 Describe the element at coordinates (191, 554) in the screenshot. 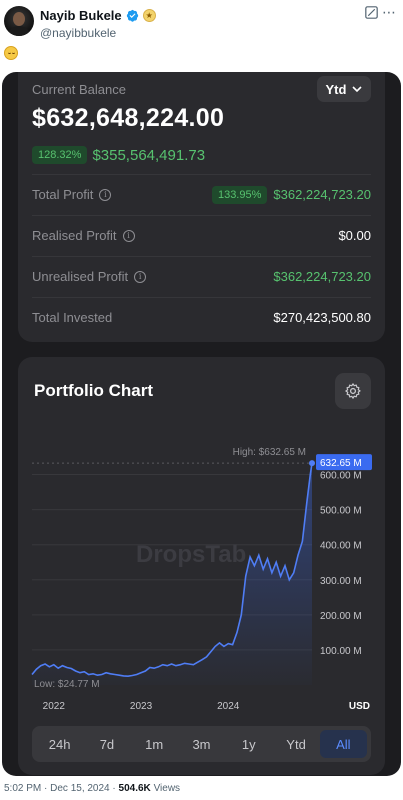

I see `chart-watermark: DropsTab` at that location.